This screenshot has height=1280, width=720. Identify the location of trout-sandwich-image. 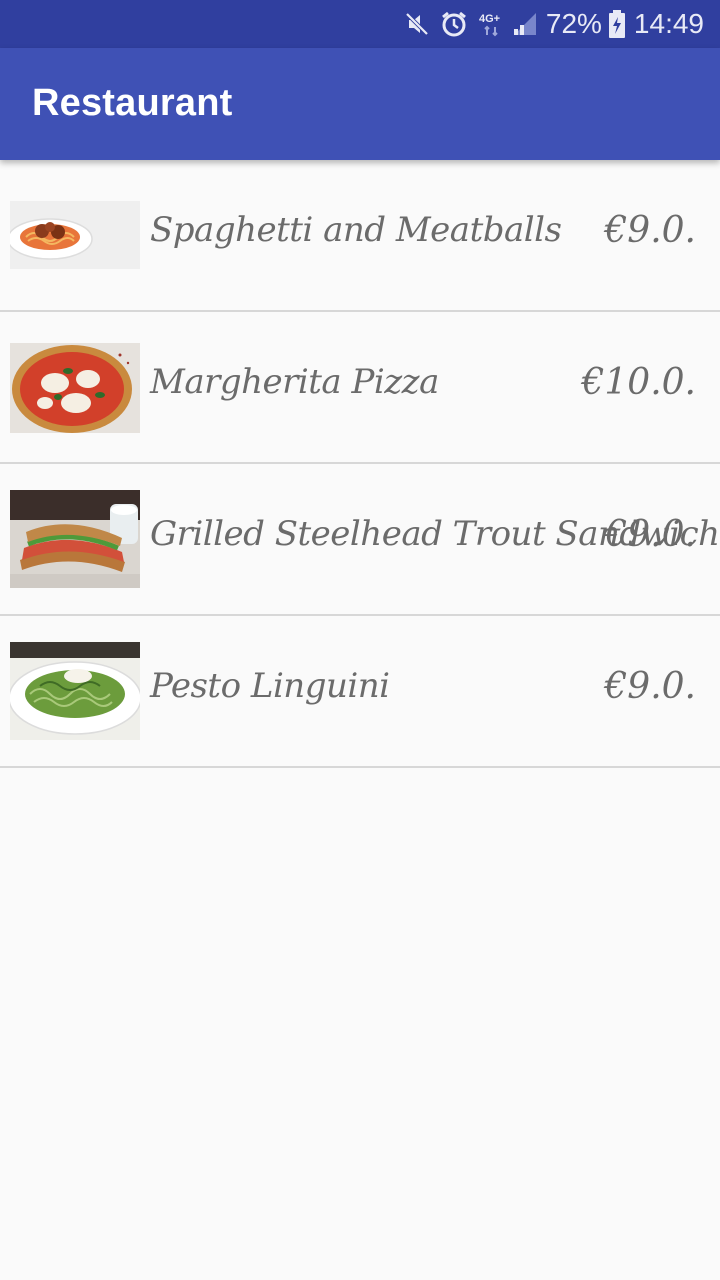
(75, 539).